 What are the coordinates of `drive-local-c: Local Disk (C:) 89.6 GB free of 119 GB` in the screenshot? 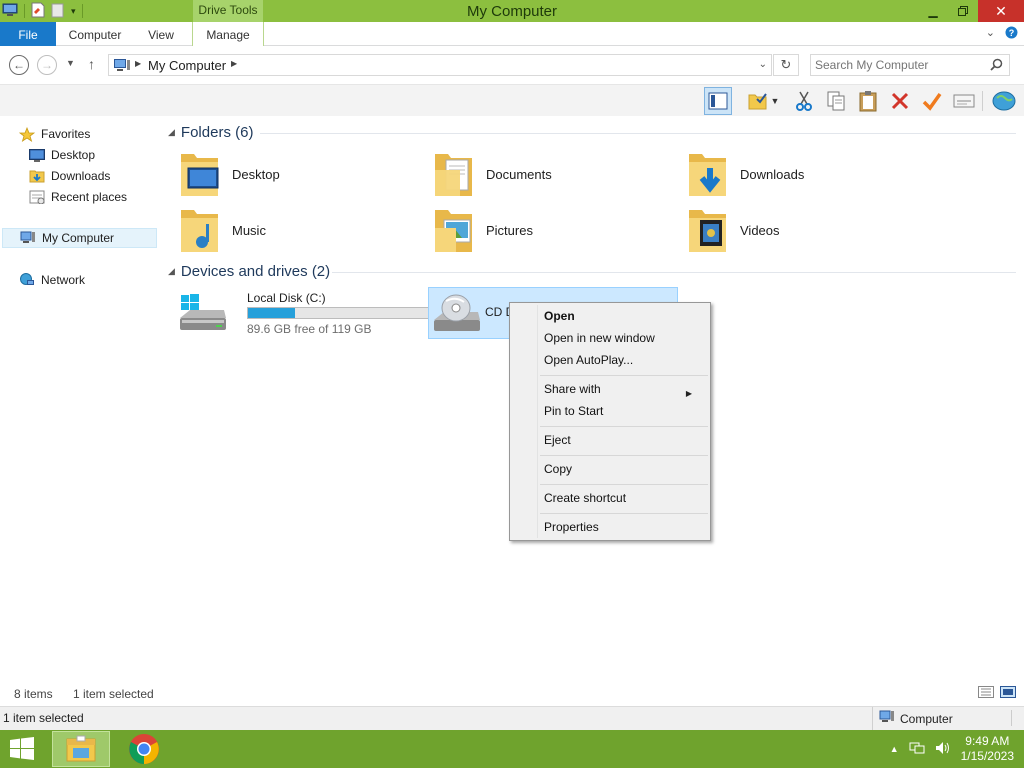 It's located at (305, 314).